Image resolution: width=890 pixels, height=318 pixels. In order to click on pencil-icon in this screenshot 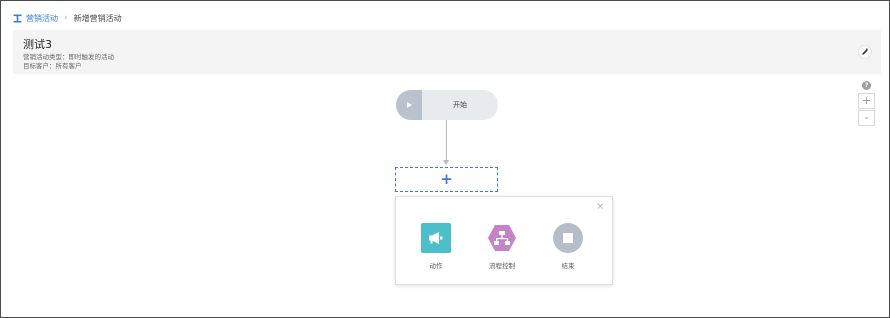, I will do `click(865, 51)`.